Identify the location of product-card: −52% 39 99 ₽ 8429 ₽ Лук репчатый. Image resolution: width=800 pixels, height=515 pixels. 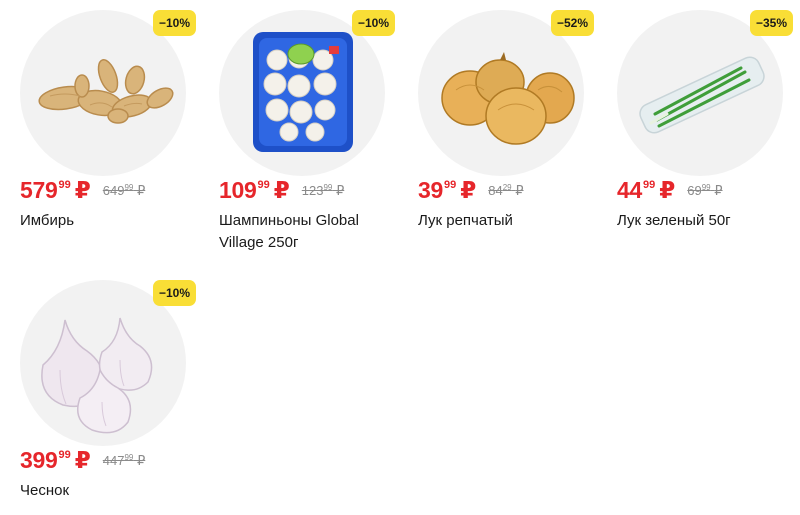
(501, 122).